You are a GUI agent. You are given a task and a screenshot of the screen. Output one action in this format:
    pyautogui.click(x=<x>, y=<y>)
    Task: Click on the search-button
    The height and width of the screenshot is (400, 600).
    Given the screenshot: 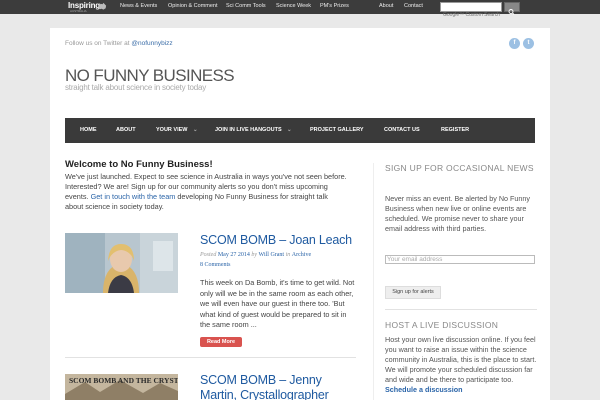 What is the action you would take?
    pyautogui.click(x=512, y=8)
    